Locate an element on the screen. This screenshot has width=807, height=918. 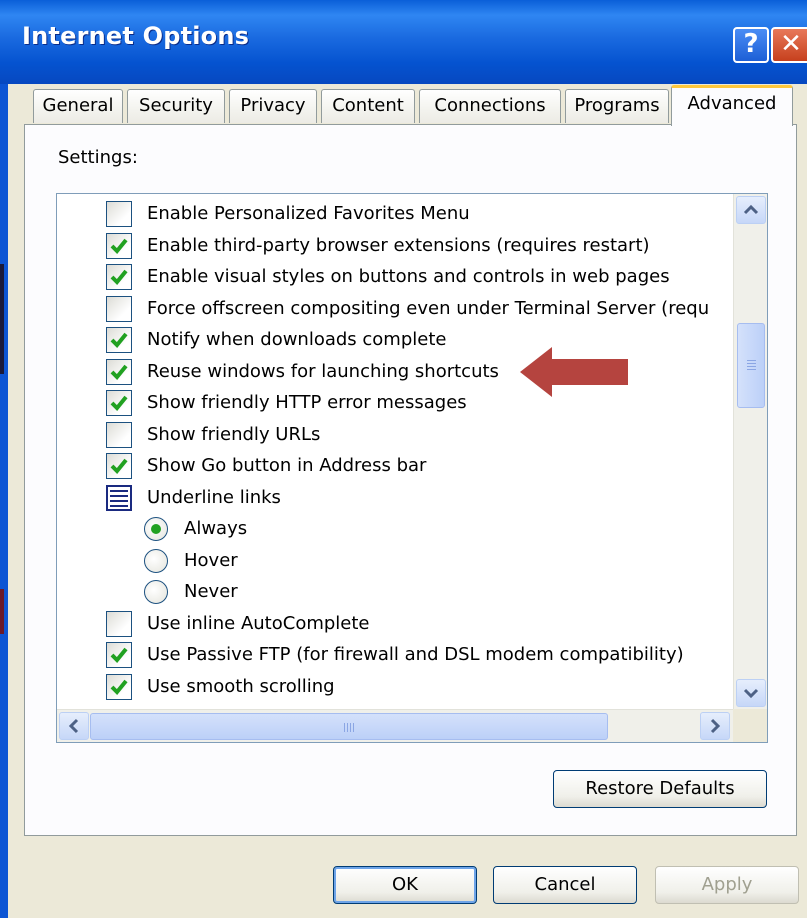
setting-checkbox-row: Show Go button in Address bar is located at coordinates (395, 465).